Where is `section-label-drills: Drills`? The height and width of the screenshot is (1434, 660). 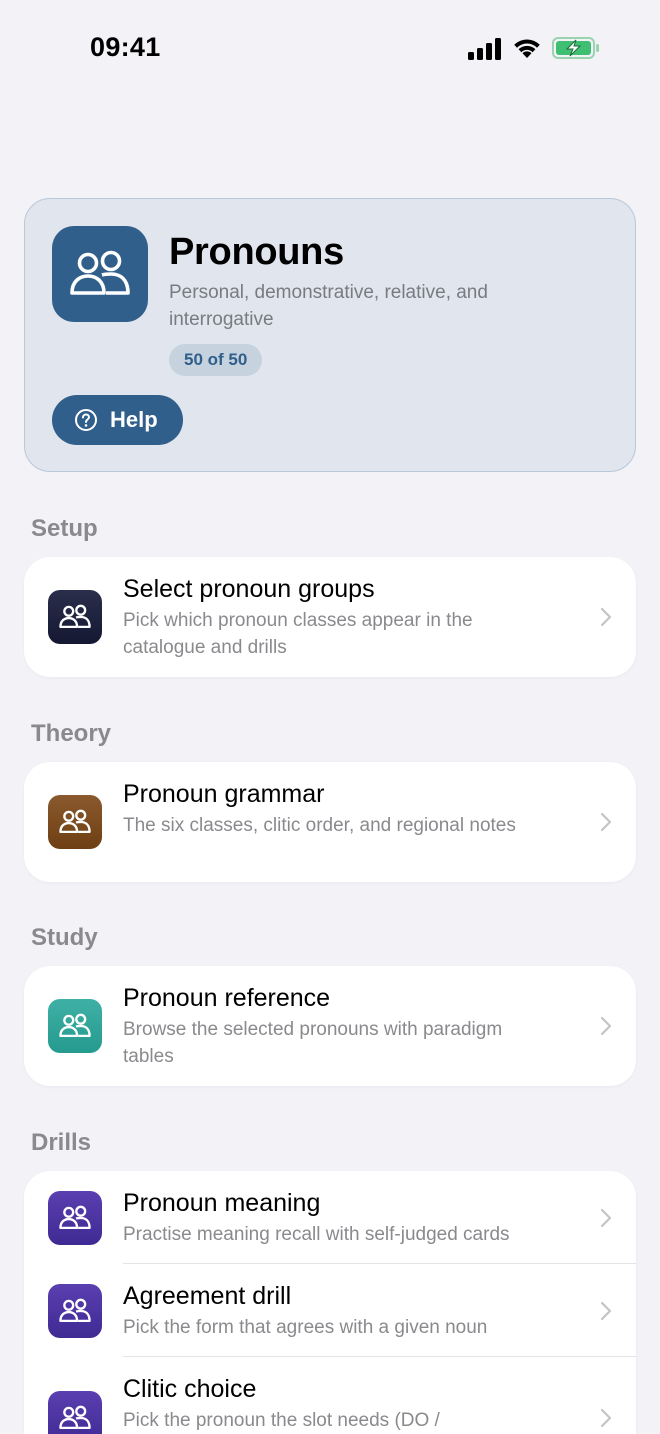
section-label-drills: Drills is located at coordinates (61, 1142).